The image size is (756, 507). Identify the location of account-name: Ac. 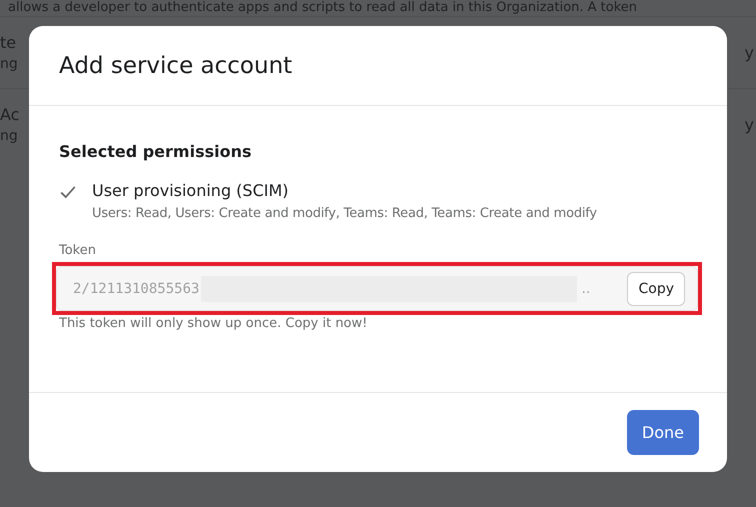
(10, 114).